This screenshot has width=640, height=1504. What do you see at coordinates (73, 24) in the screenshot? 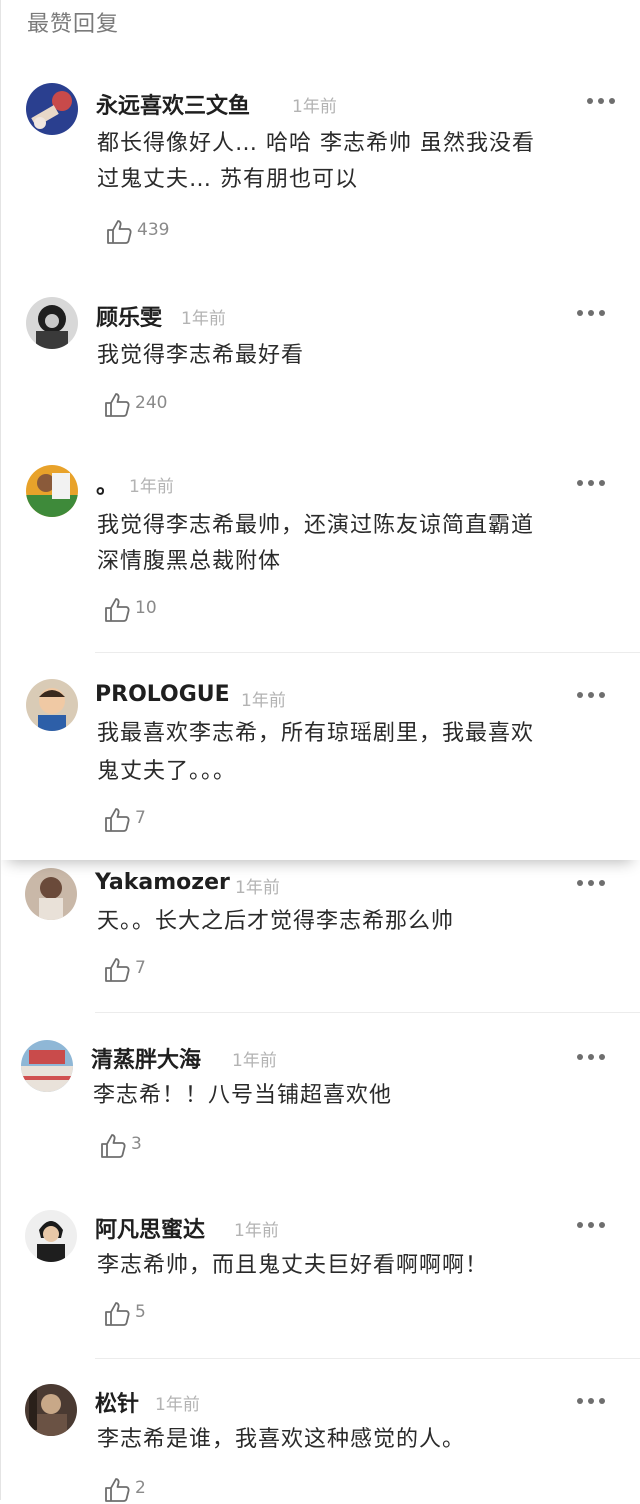
I see `section-title: 最赞回复` at bounding box center [73, 24].